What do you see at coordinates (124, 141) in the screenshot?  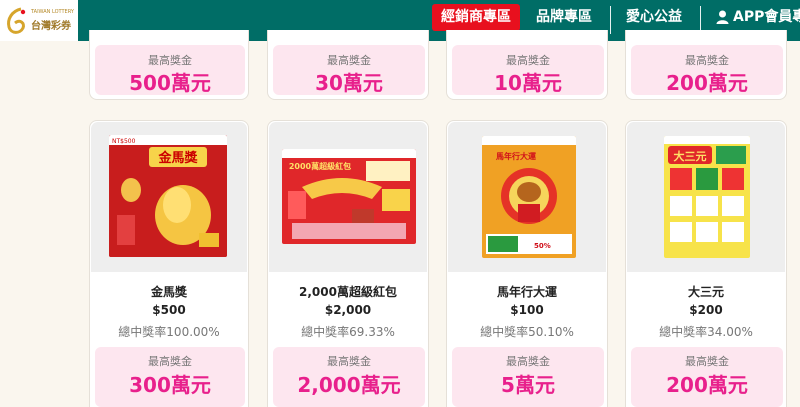 I see `ticket-code: NT$500` at bounding box center [124, 141].